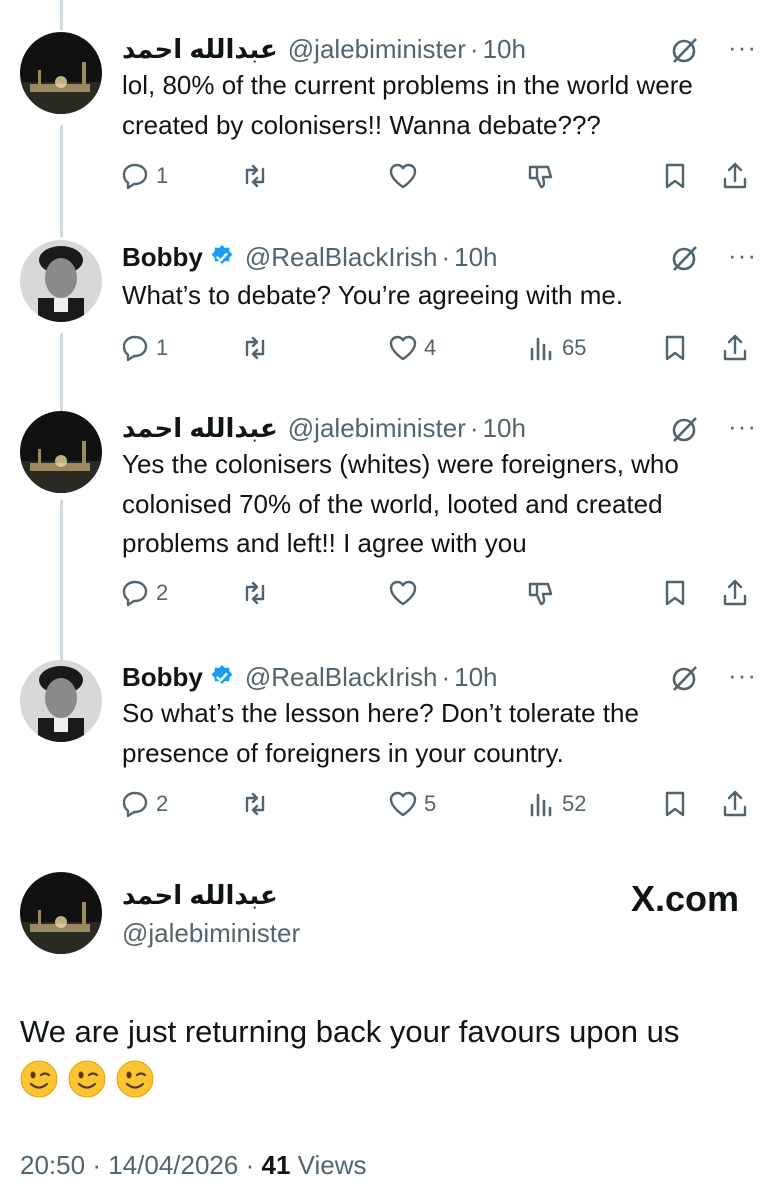  What do you see at coordinates (440, 804) in the screenshot?
I see `tweet-actions: 2 5 52` at bounding box center [440, 804].